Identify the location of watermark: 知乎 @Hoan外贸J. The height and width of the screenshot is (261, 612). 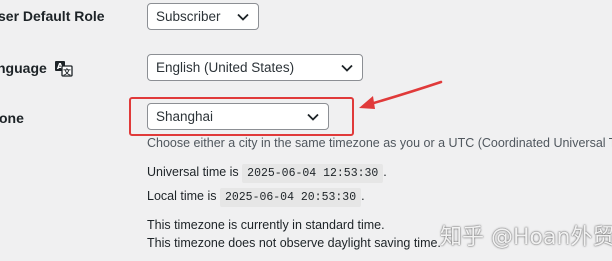
(526, 237).